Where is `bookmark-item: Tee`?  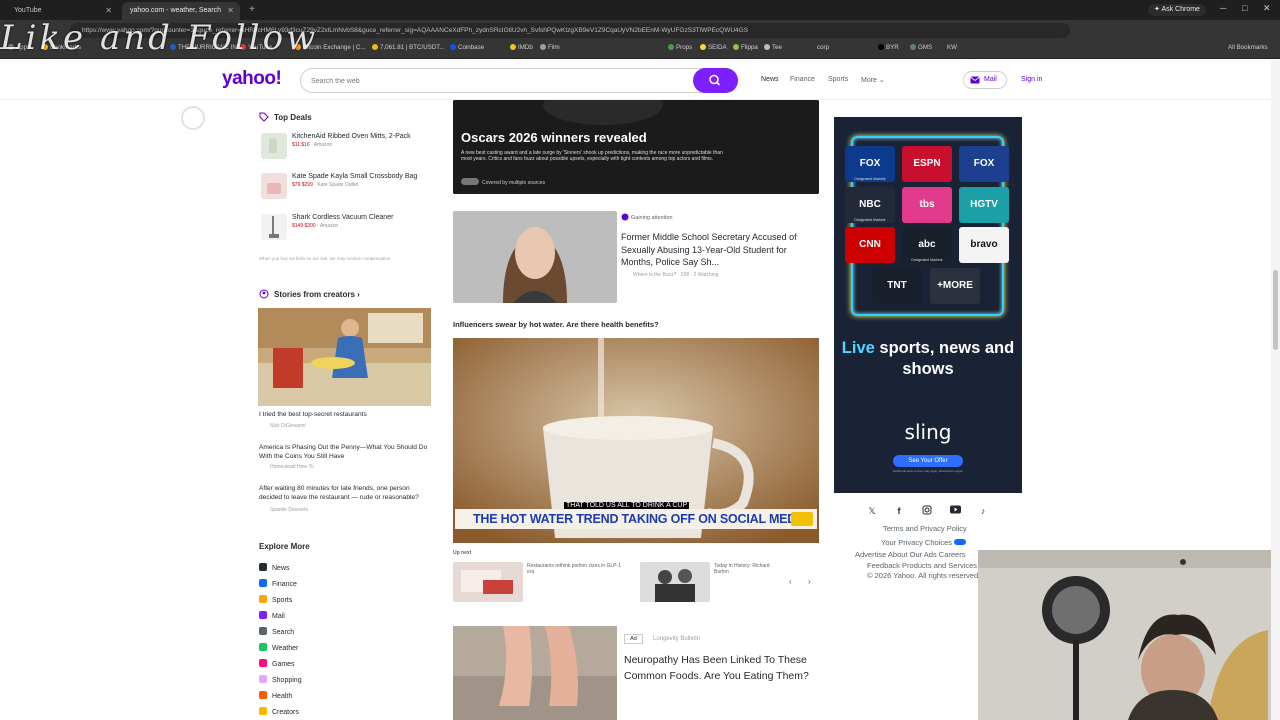 bookmark-item: Tee is located at coordinates (773, 47).